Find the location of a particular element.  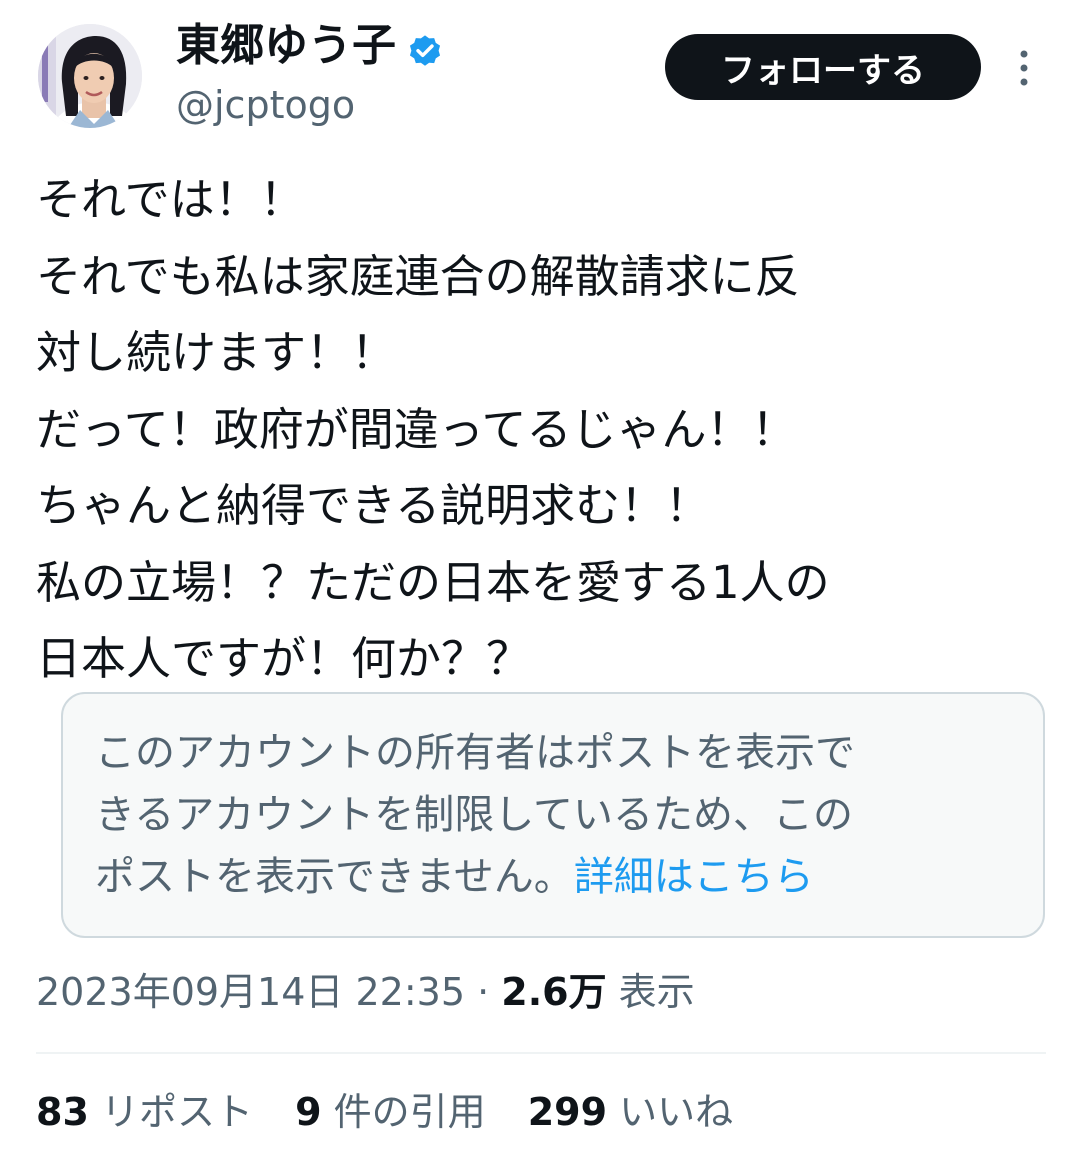

user-handle: @jcptogo is located at coordinates (265, 105).